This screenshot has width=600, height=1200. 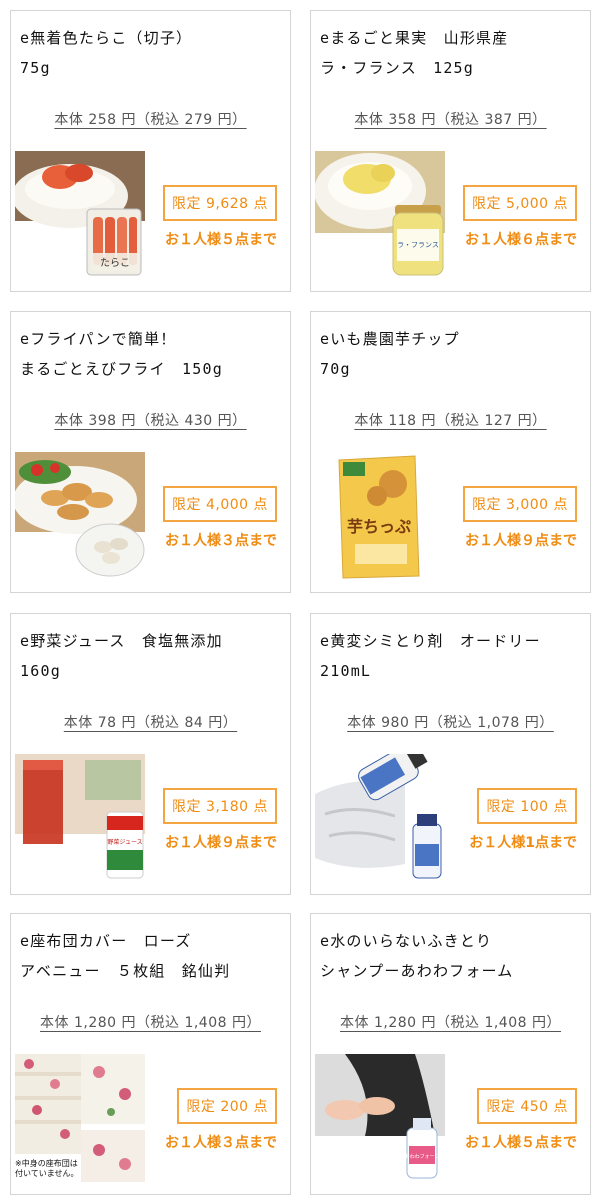 What do you see at coordinates (125, 956) in the screenshot?
I see `product-name: e座布団カバー ローズ アベニュー ５枚組 銘仙判` at bounding box center [125, 956].